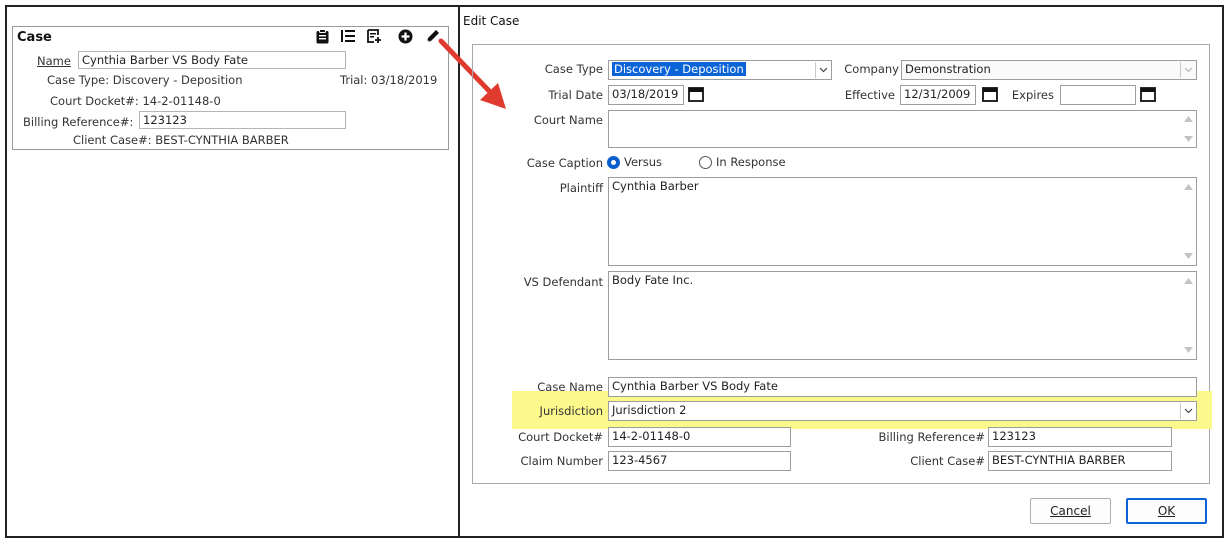  Describe the element at coordinates (564, 163) in the screenshot. I see `case-caption-label: Case Caption` at that location.